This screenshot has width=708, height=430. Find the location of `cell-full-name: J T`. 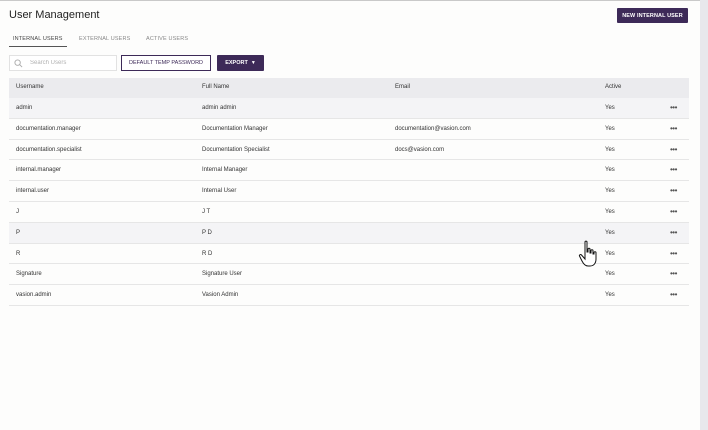

cell-full-name: J T is located at coordinates (206, 211).